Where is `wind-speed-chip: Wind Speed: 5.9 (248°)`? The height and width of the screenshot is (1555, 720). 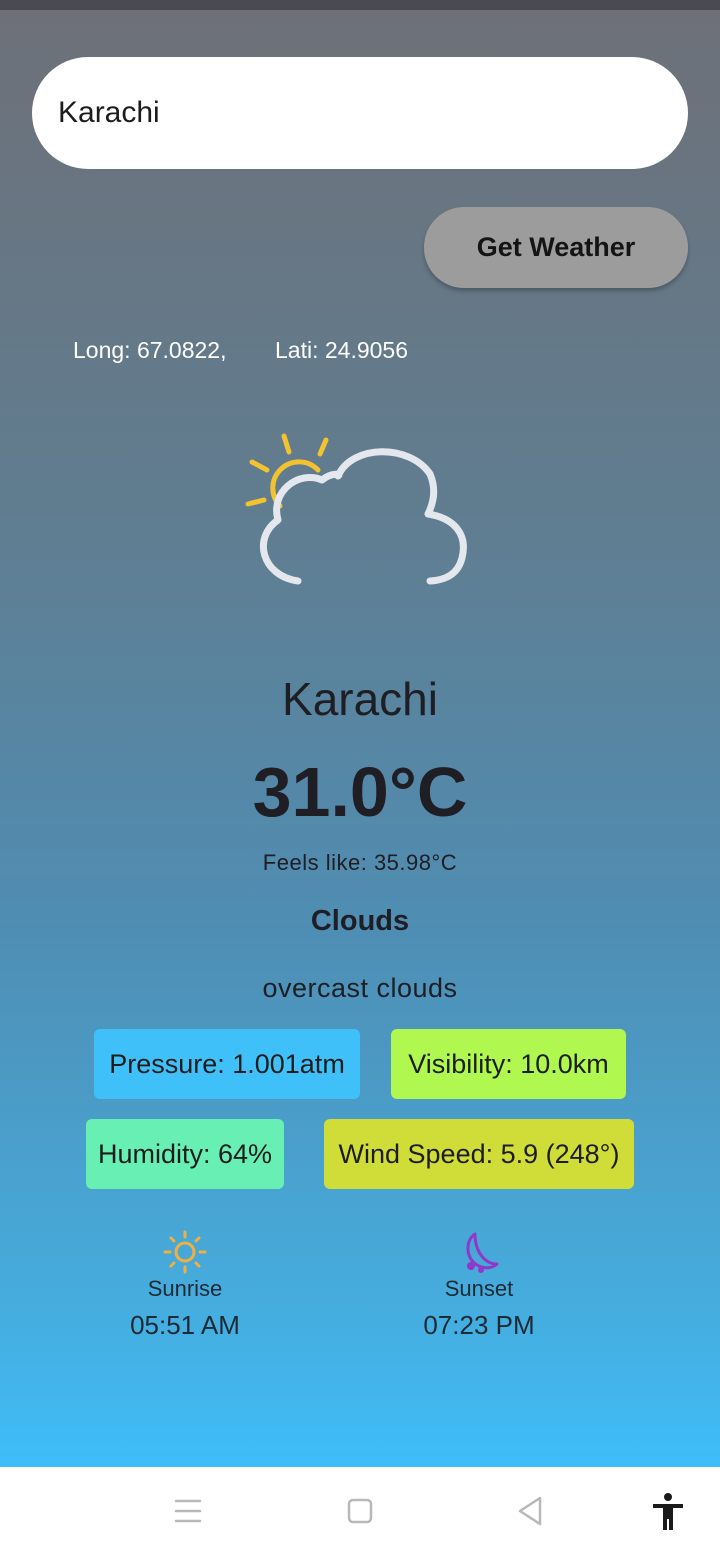 wind-speed-chip: Wind Speed: 5.9 (248°) is located at coordinates (479, 1154).